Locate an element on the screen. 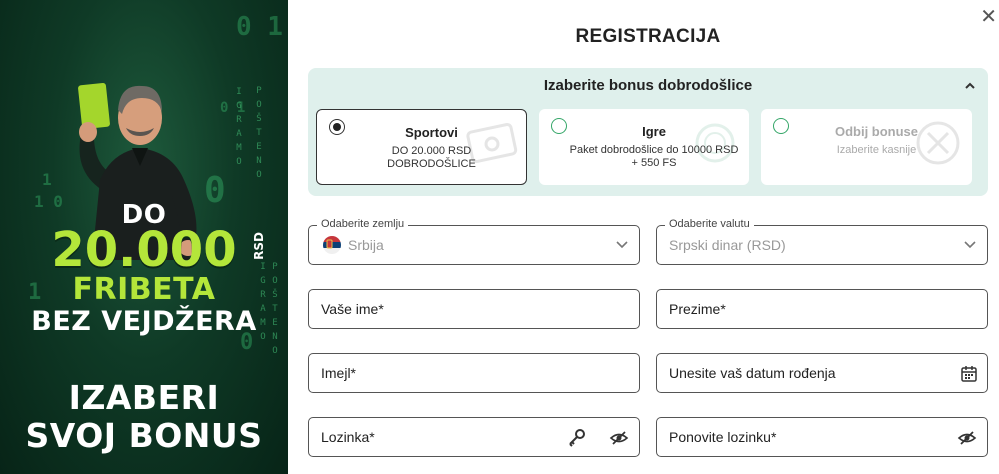 Image resolution: width=999 pixels, height=474 pixels. bonus-option-title: Odbij bonuse is located at coordinates (876, 131).